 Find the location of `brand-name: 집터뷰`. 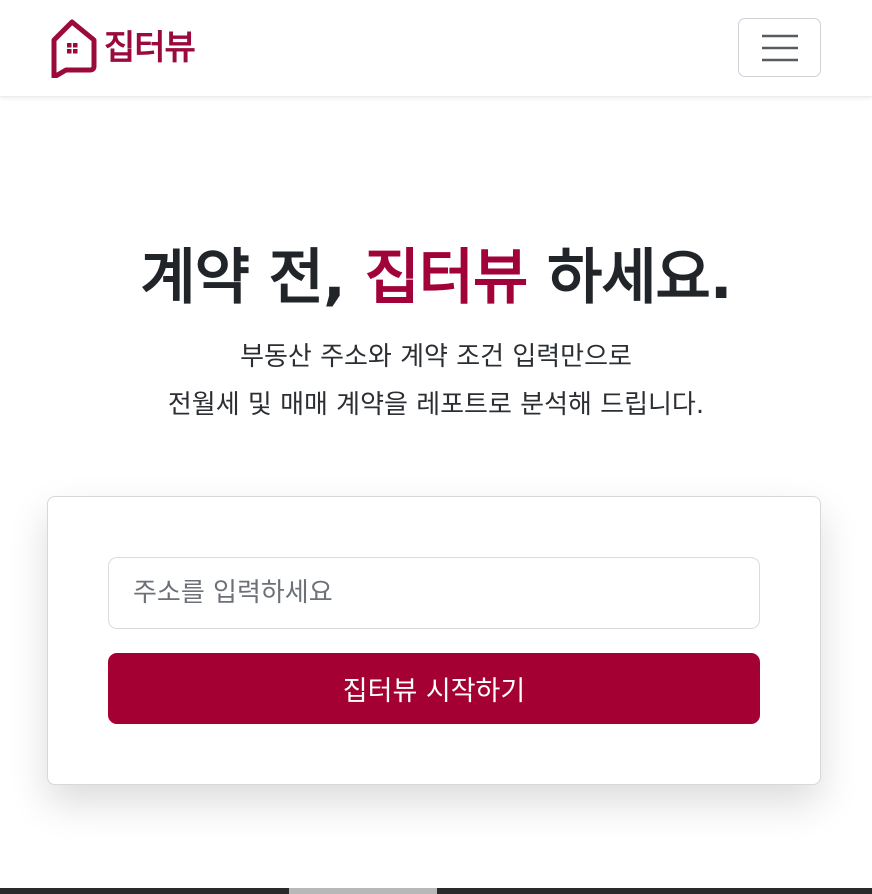

brand-name: 집터뷰 is located at coordinates (150, 48).